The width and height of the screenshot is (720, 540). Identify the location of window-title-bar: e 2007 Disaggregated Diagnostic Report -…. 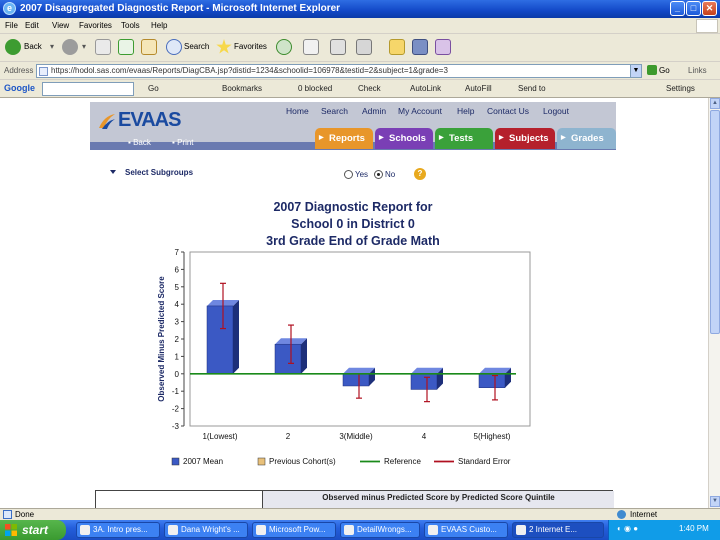
(360, 9).